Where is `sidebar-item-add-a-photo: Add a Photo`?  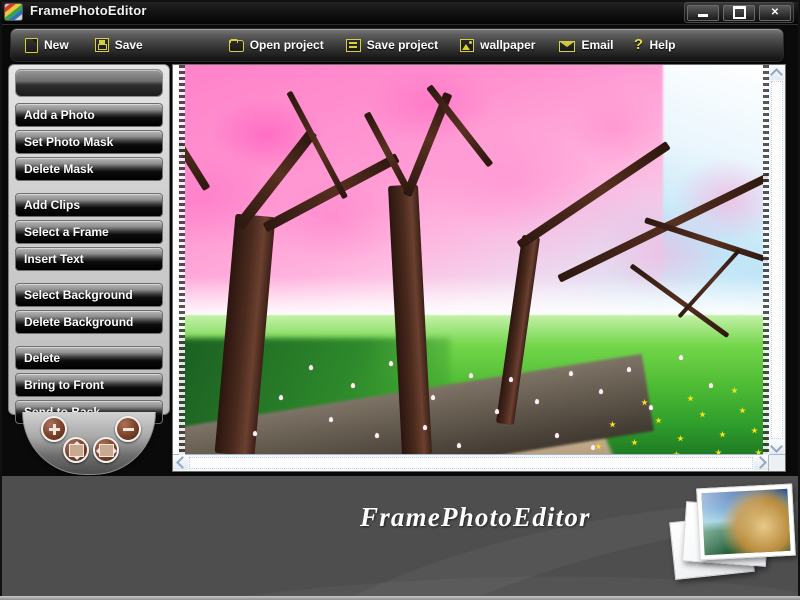
sidebar-item-add-a-photo: Add a Photo is located at coordinates (89, 115).